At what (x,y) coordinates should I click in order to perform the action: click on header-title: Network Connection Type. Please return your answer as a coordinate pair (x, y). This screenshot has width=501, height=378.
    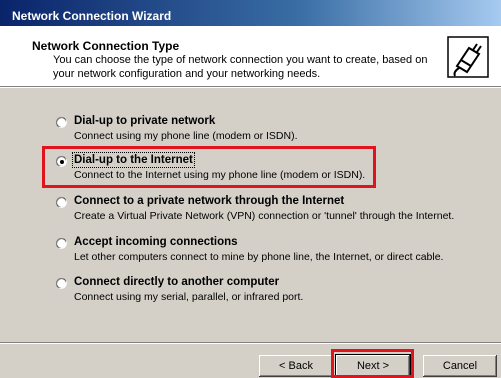
    Looking at the image, I should click on (106, 46).